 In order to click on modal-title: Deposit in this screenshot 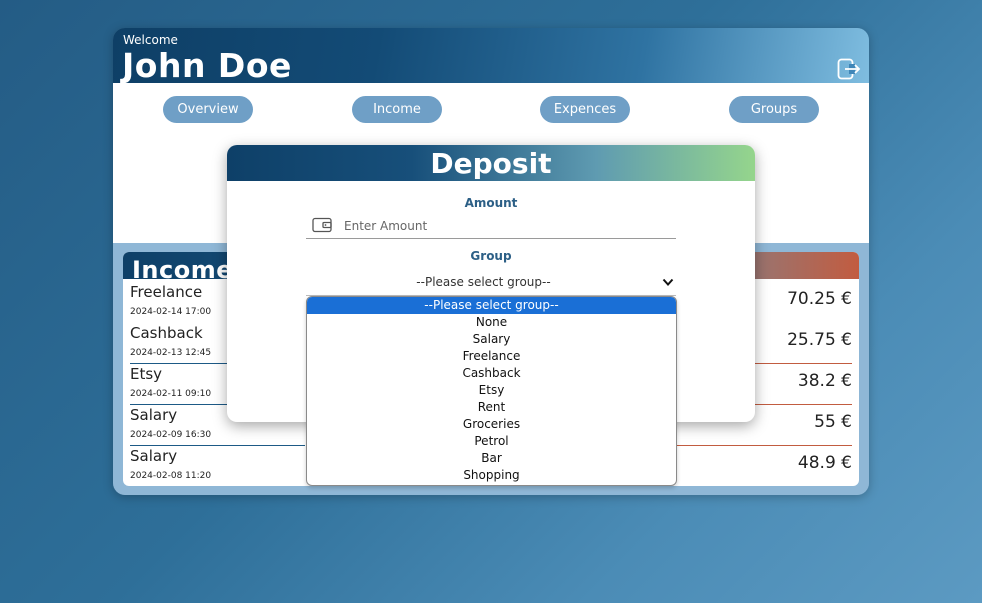, I will do `click(491, 163)`.